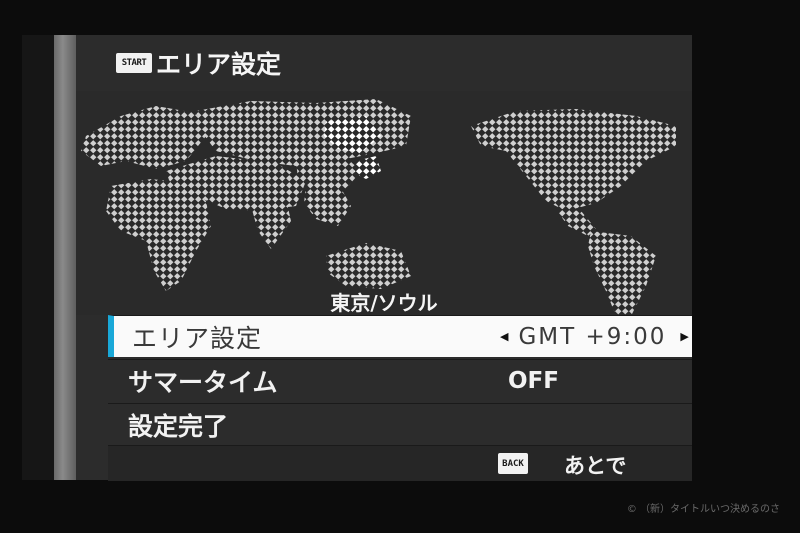 The height and width of the screenshot is (533, 800). Describe the element at coordinates (203, 382) in the screenshot. I see `menu-item-label: サマータイム` at that location.